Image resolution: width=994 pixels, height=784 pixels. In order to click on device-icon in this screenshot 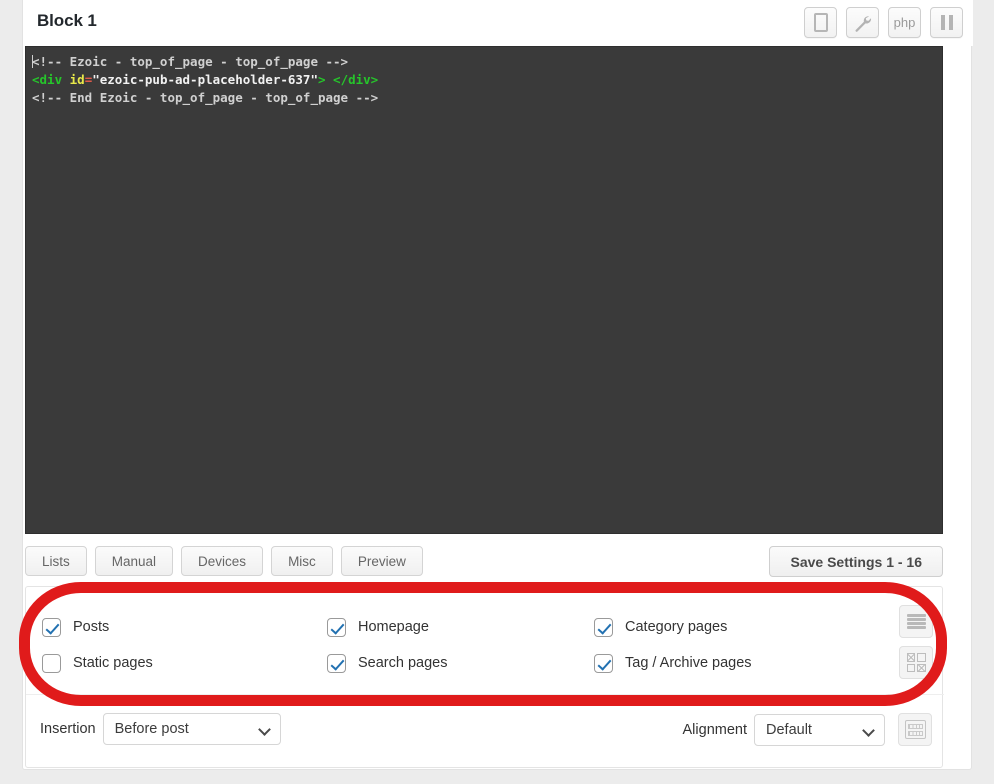, I will do `click(820, 22)`.